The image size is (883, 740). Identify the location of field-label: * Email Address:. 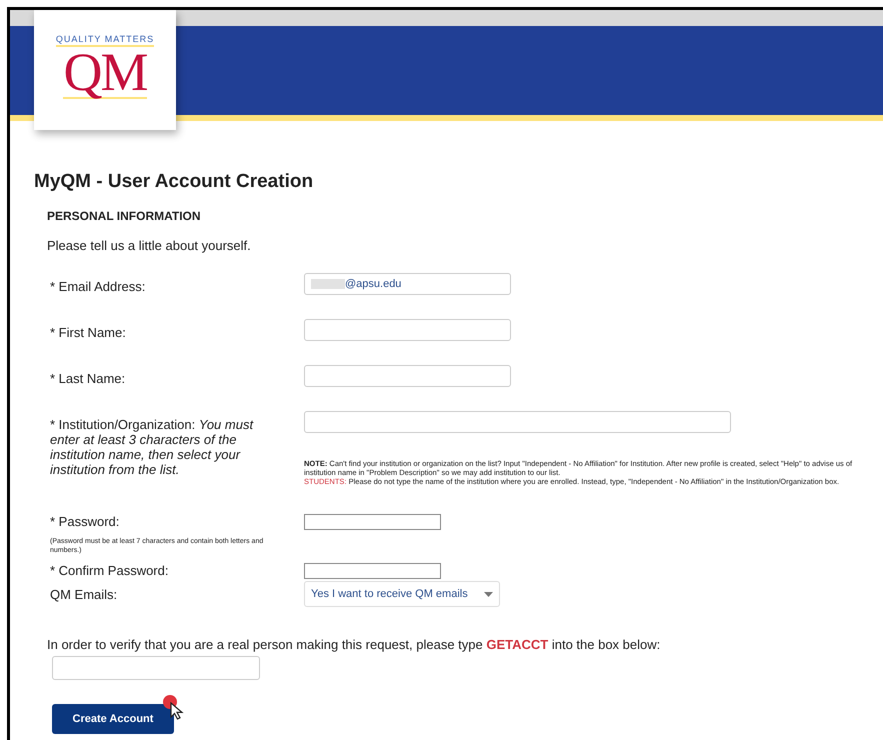
(98, 286).